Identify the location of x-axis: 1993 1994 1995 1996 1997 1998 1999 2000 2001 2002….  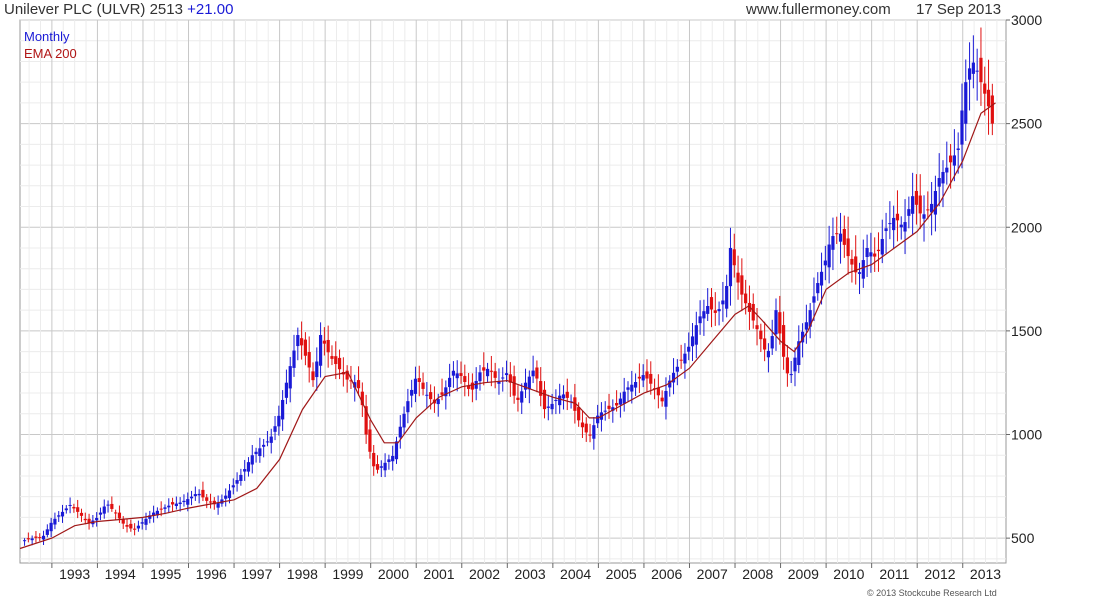
(526, 572).